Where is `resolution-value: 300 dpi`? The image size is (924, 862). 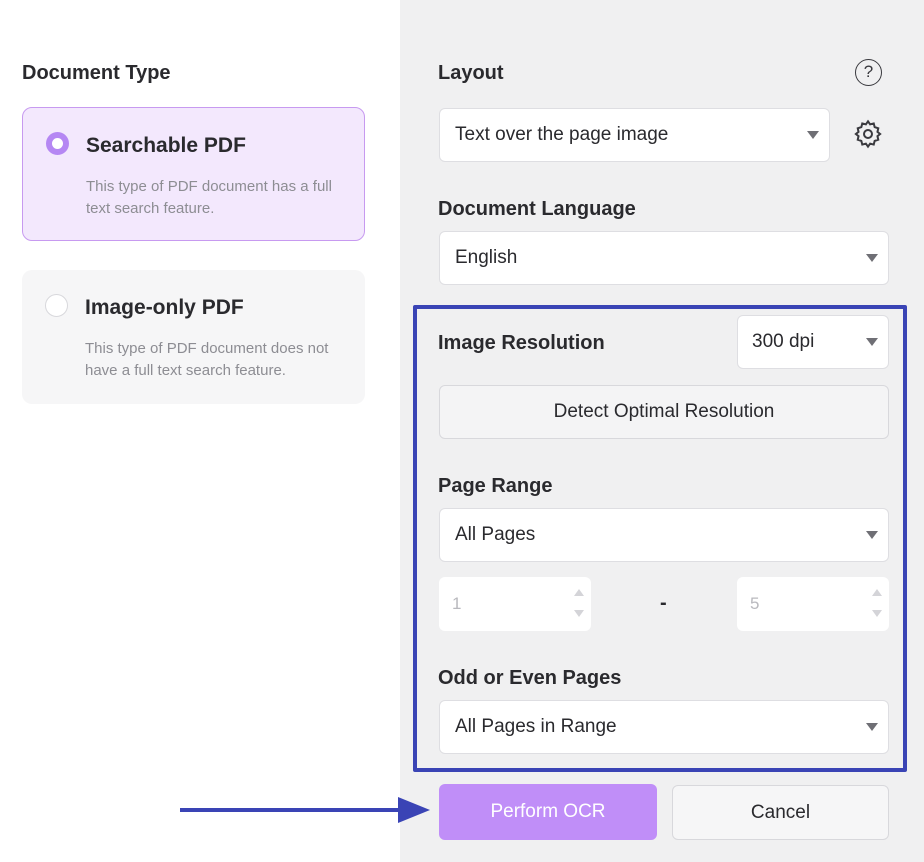 resolution-value: 300 dpi is located at coordinates (783, 341).